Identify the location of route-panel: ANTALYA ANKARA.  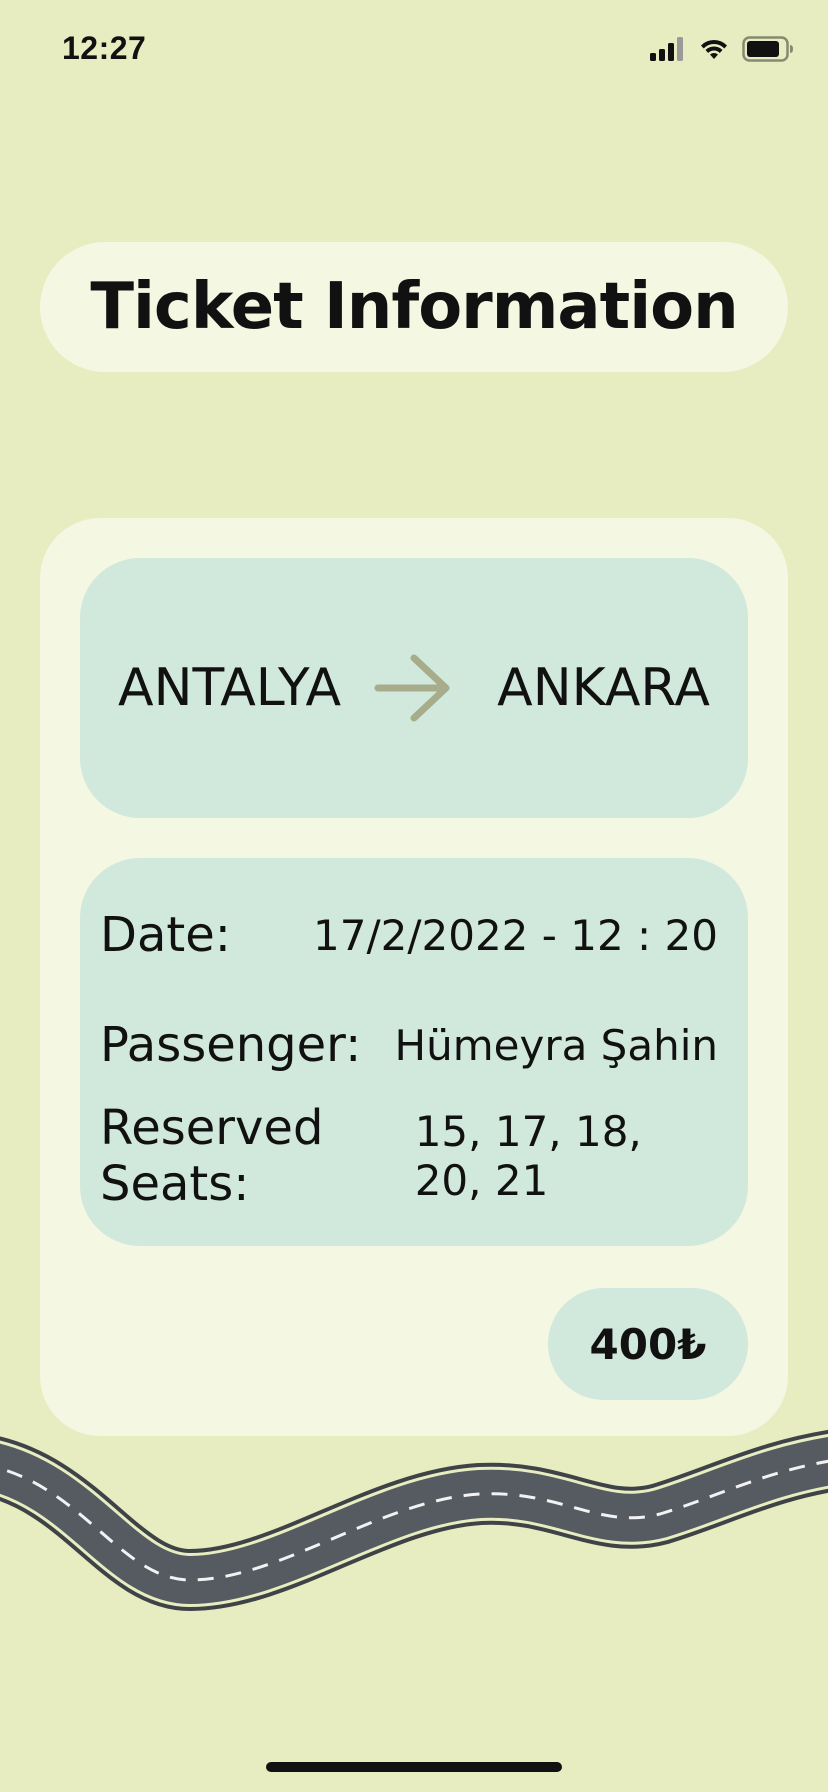
(414, 688).